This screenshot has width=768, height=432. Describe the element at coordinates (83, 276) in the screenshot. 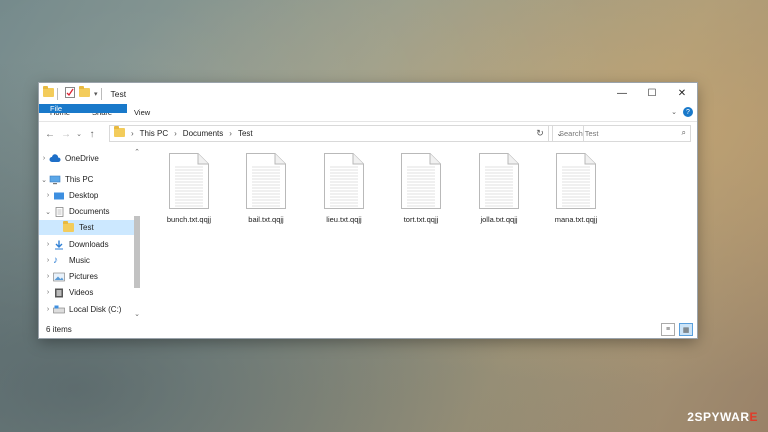

I see `sidebar-item-label: Pictures` at that location.